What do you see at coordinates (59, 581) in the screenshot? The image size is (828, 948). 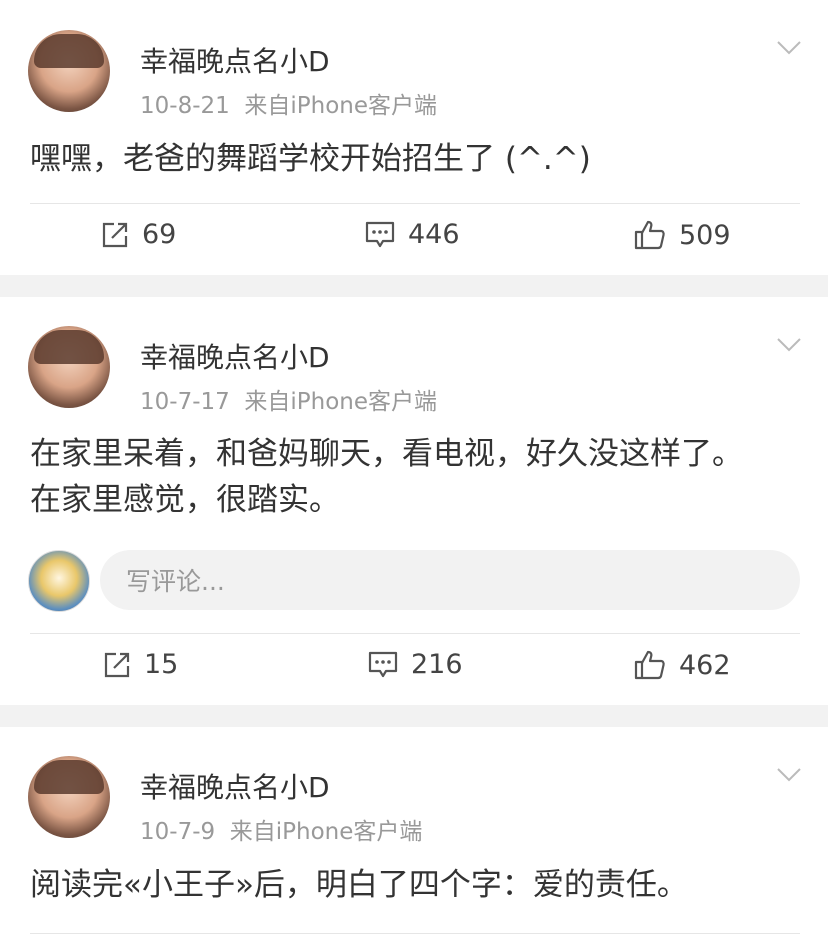 I see `my-avatar` at bounding box center [59, 581].